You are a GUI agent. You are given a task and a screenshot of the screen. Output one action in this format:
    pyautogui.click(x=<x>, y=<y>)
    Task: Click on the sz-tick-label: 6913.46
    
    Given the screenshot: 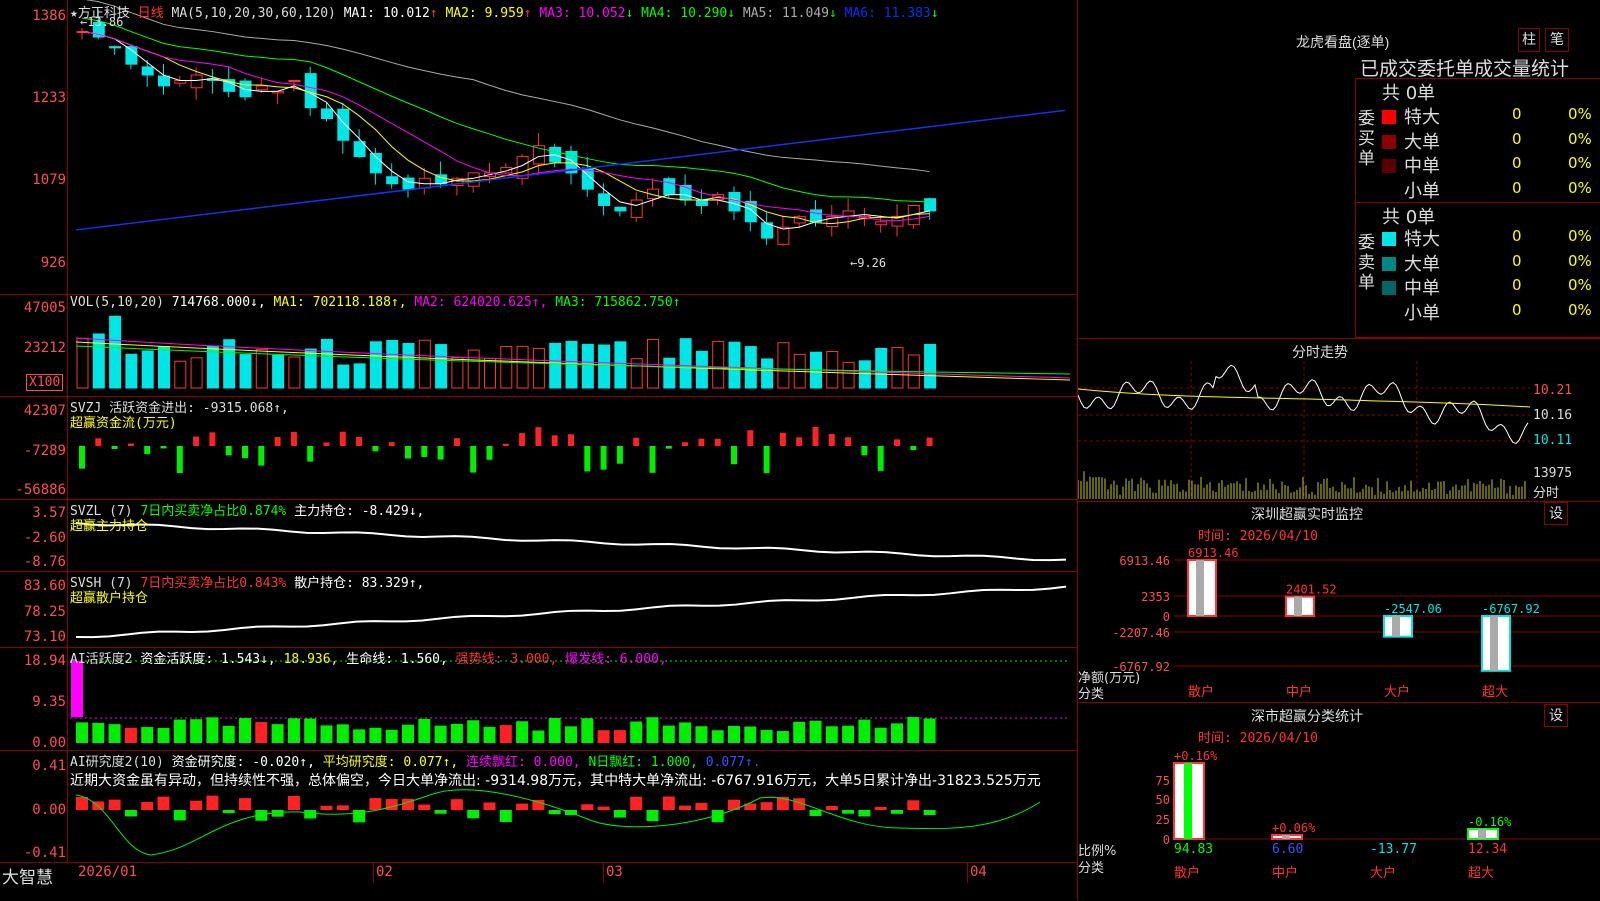 What is the action you would take?
    pyautogui.click(x=1144, y=561)
    